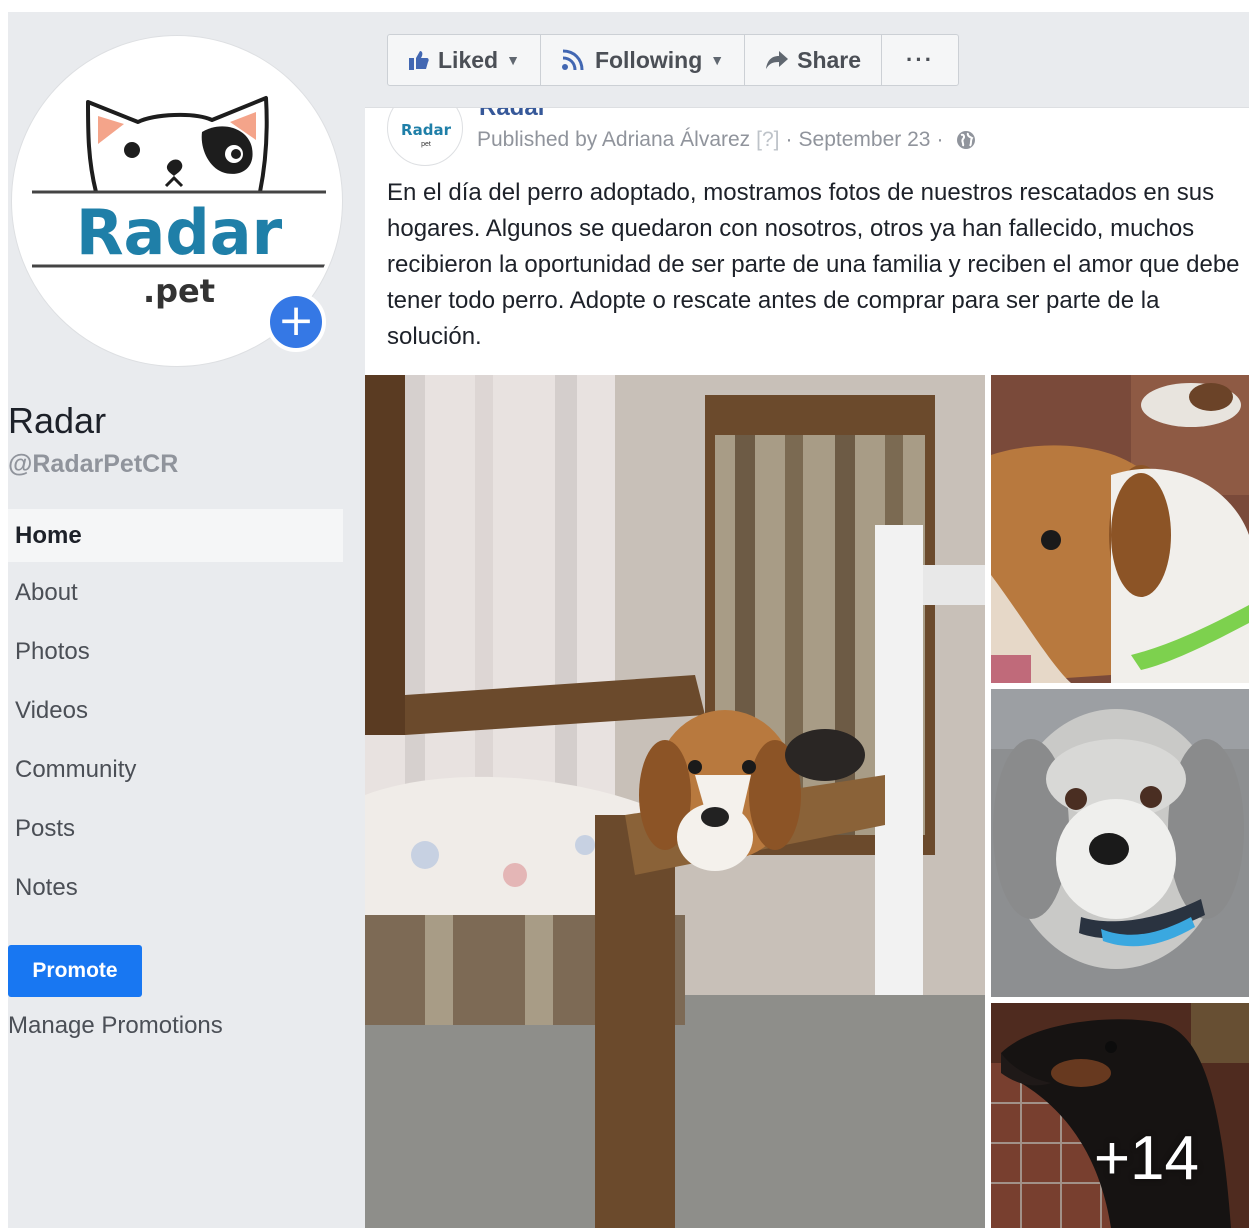 This screenshot has width=1249, height=1228. I want to click on post-date: September 23, so click(865, 140).